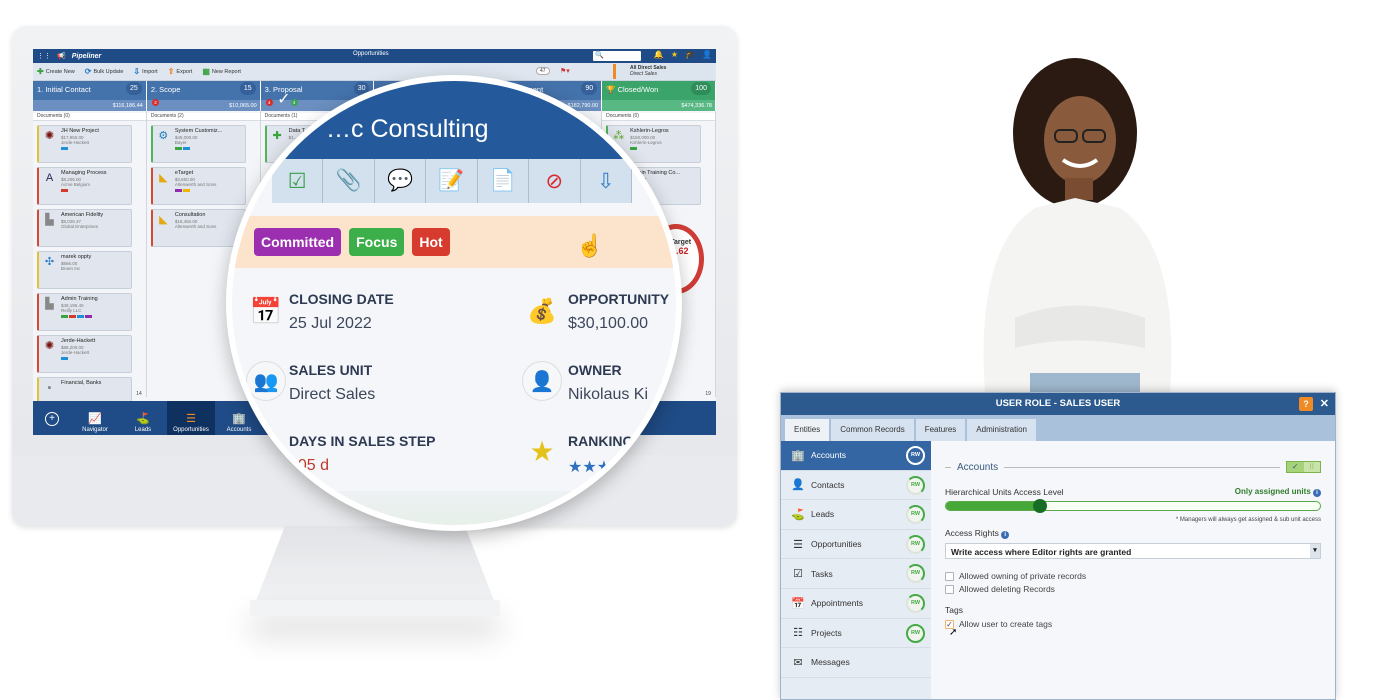 The width and height of the screenshot is (1400, 700). I want to click on import-icon: ⇩, so click(137, 71).